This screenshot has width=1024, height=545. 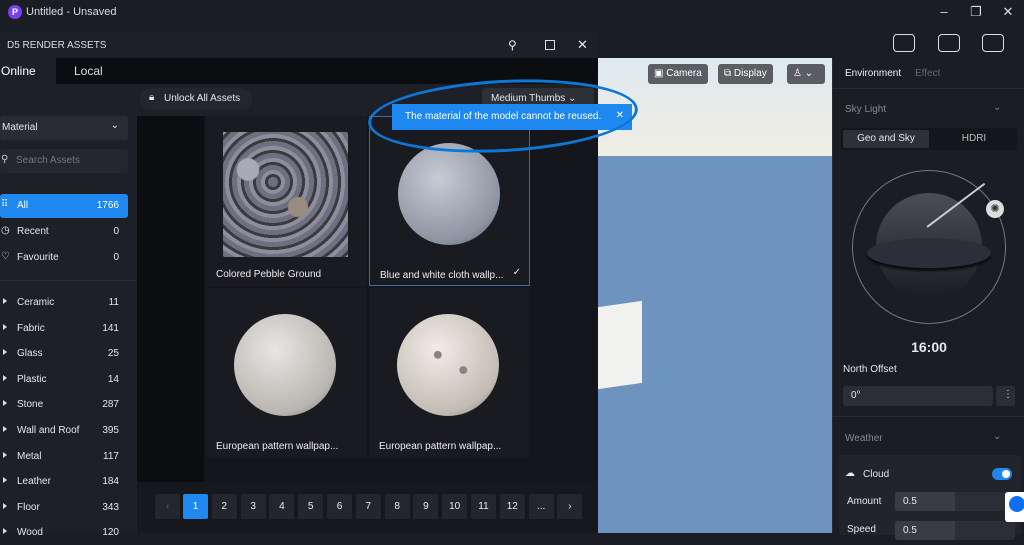 What do you see at coordinates (28, 507) in the screenshot?
I see `category-label: Floor` at bounding box center [28, 507].